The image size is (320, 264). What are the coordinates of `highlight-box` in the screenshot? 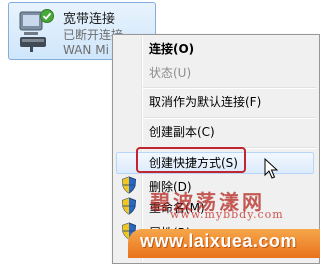 It's located at (191, 160).